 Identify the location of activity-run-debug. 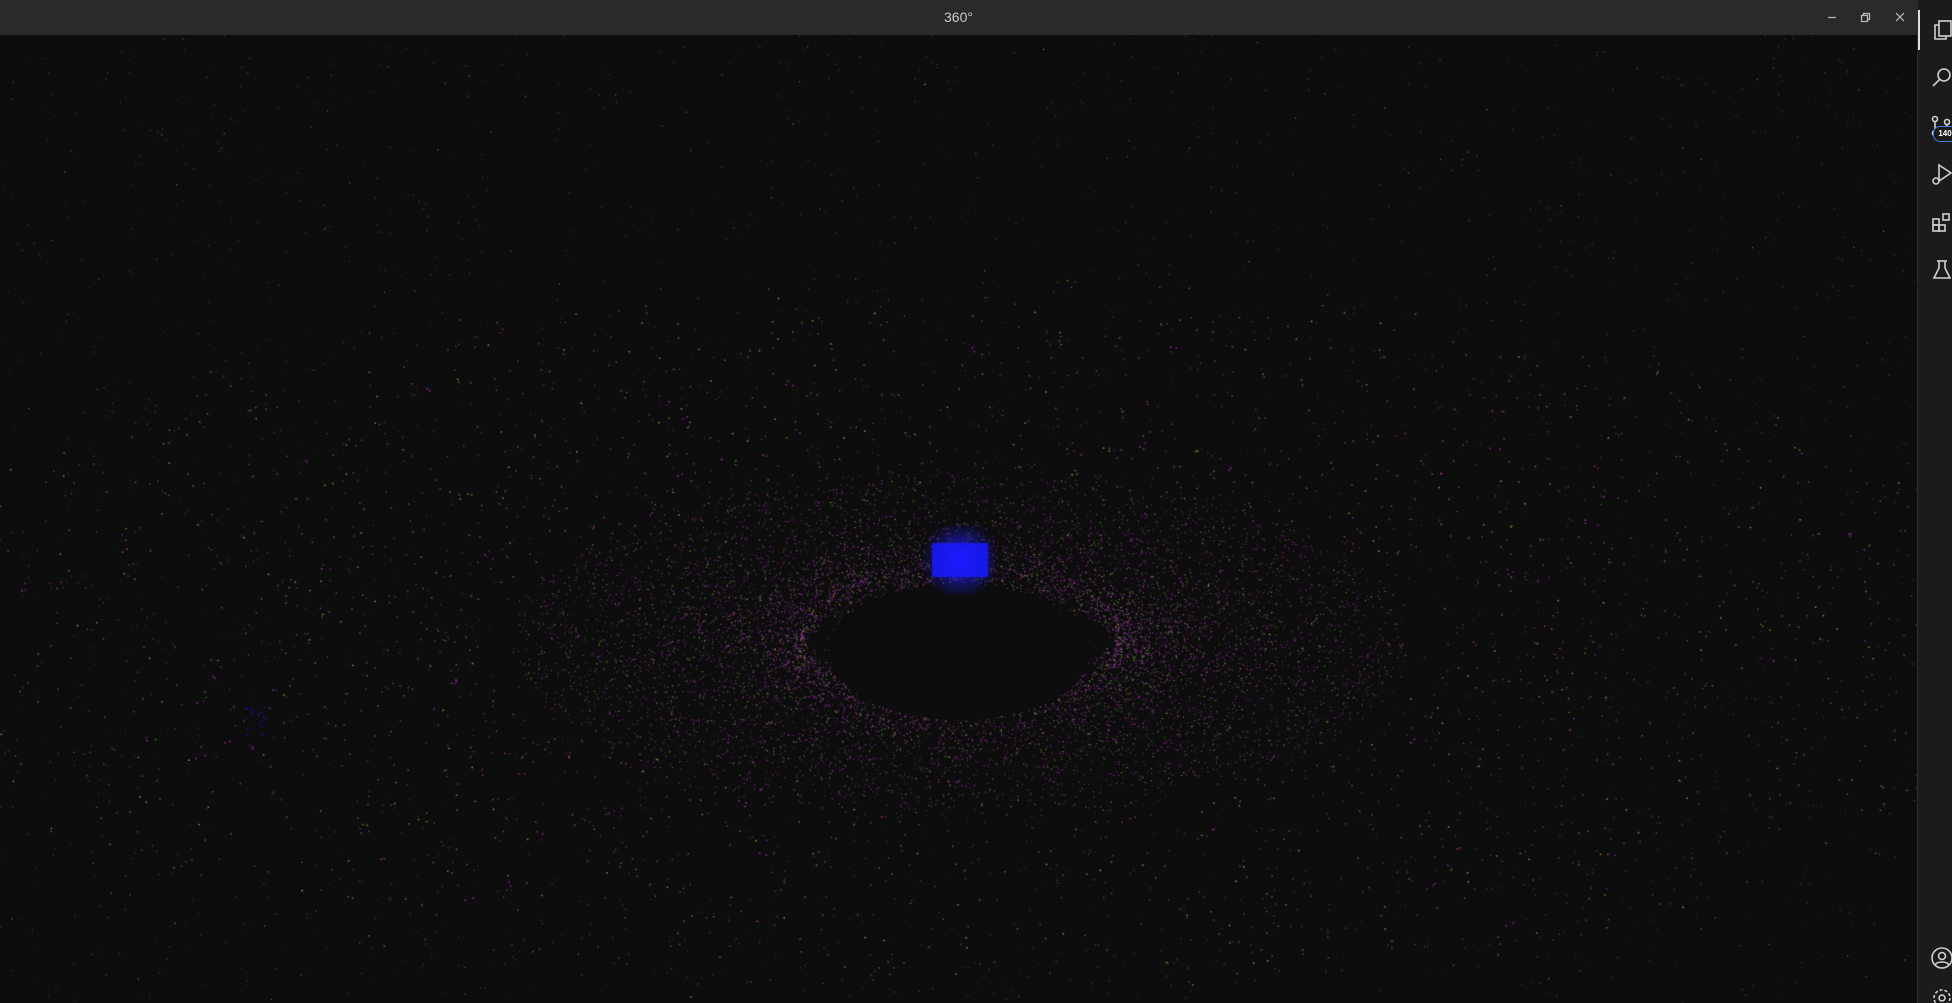
(1935, 174).